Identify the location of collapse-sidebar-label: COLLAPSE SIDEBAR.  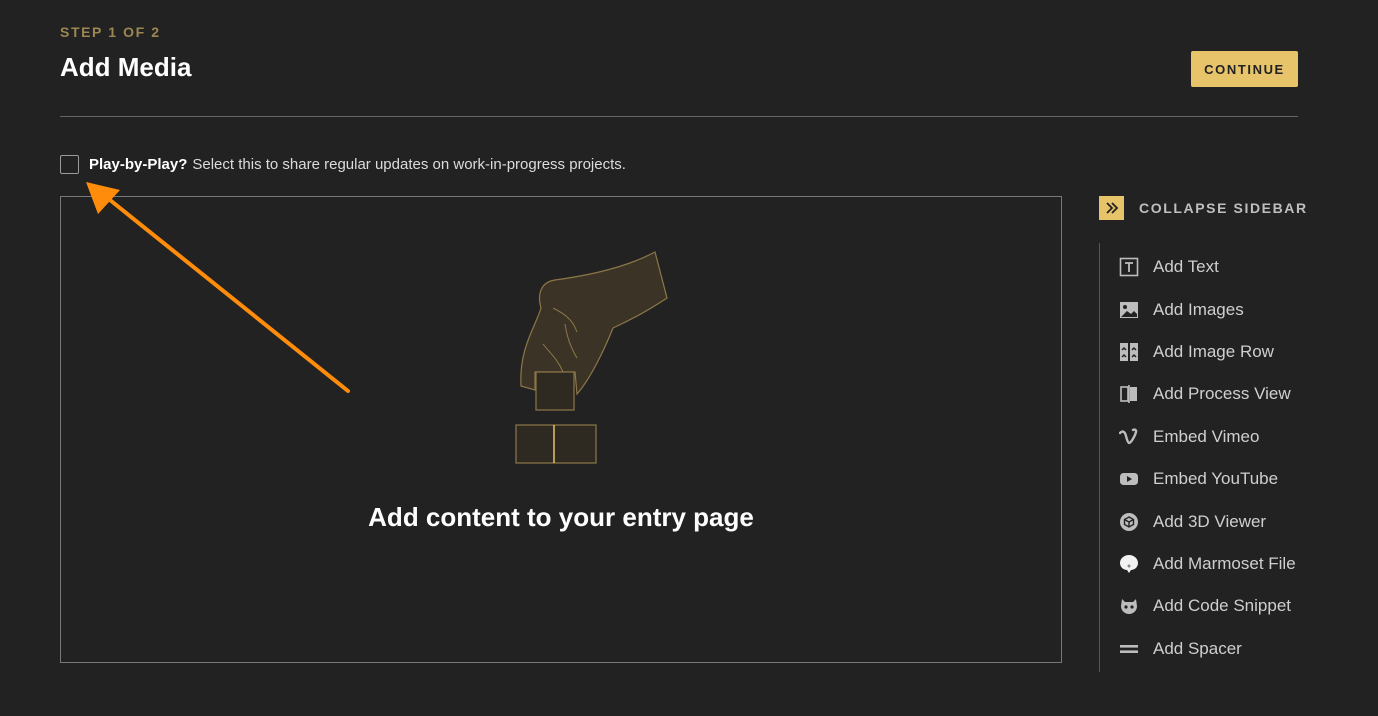
(1223, 208).